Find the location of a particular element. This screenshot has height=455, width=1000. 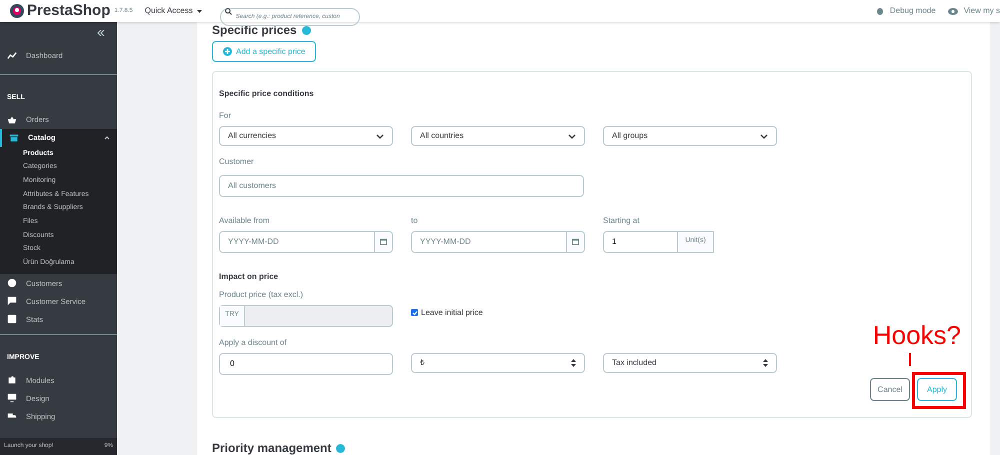

field-label: Starting at is located at coordinates (621, 220).